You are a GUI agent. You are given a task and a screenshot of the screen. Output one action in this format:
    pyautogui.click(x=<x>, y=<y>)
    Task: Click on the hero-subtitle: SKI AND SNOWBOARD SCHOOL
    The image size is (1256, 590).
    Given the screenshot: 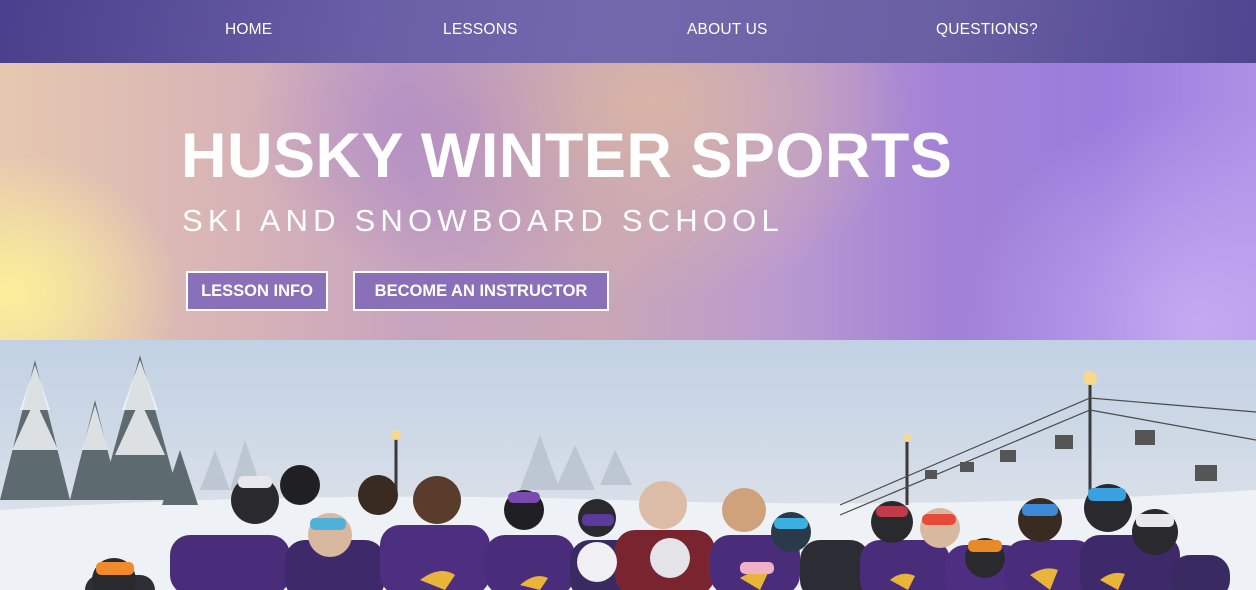 What is the action you would take?
    pyautogui.click(x=483, y=220)
    